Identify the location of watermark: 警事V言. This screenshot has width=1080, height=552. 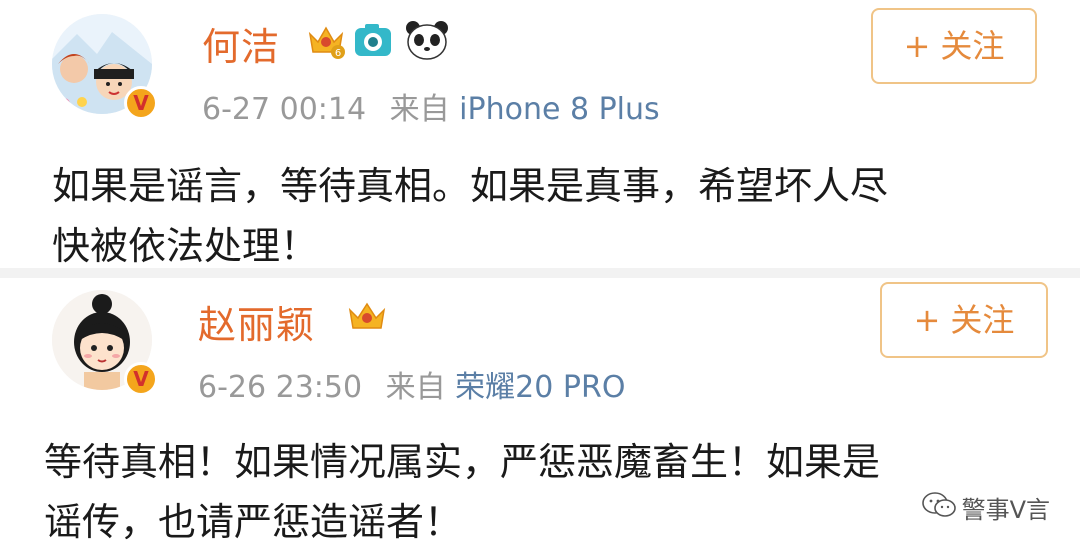
(985, 507).